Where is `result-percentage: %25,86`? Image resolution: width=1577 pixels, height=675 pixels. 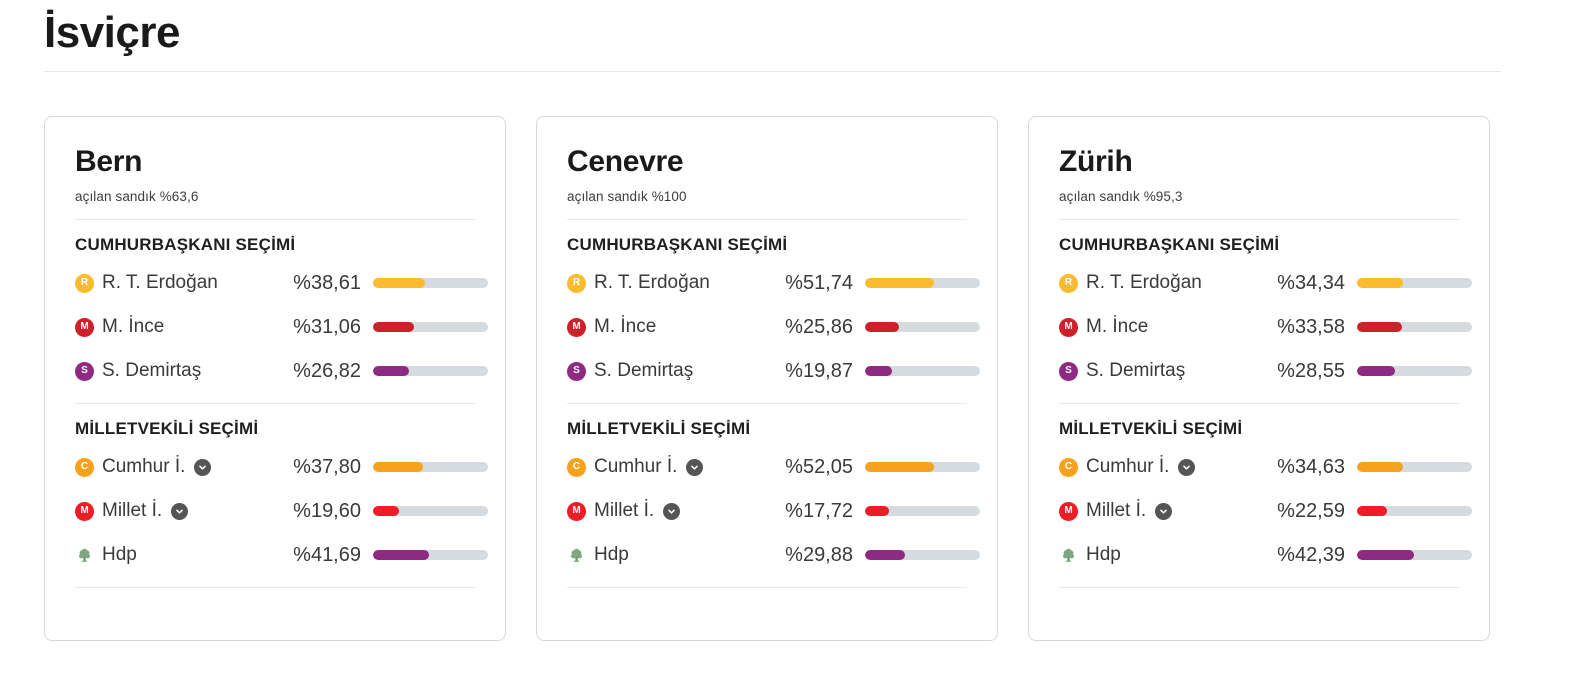 result-percentage: %25,86 is located at coordinates (819, 326).